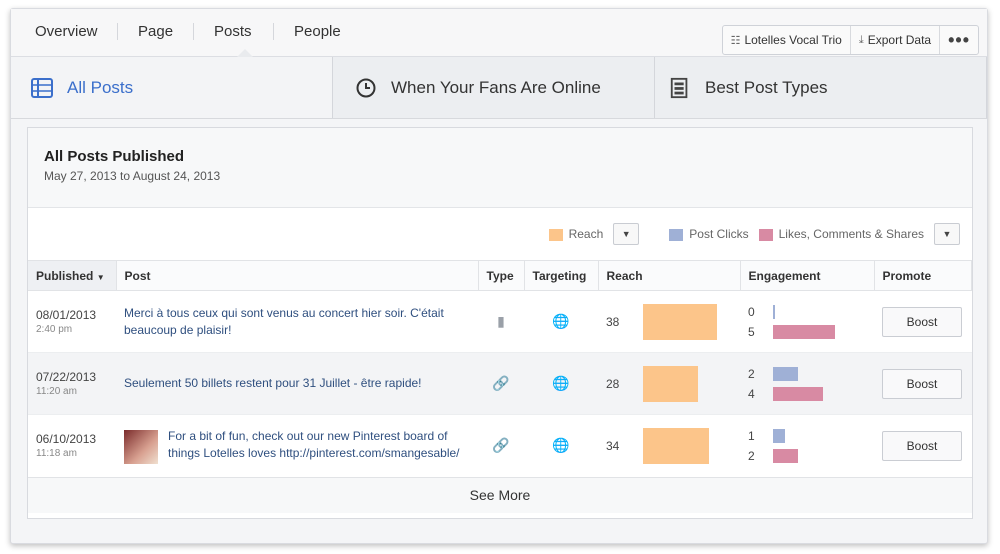 Image resolution: width=1000 pixels, height=554 pixels. Describe the element at coordinates (72, 275) in the screenshot. I see `col-published: Published ▼` at that location.